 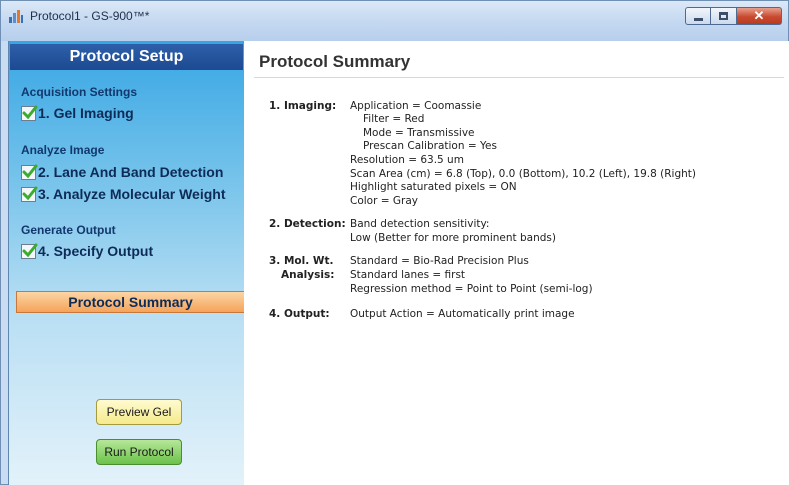 I want to click on window-title: Protocol1 - GS-900™*, so click(x=90, y=16).